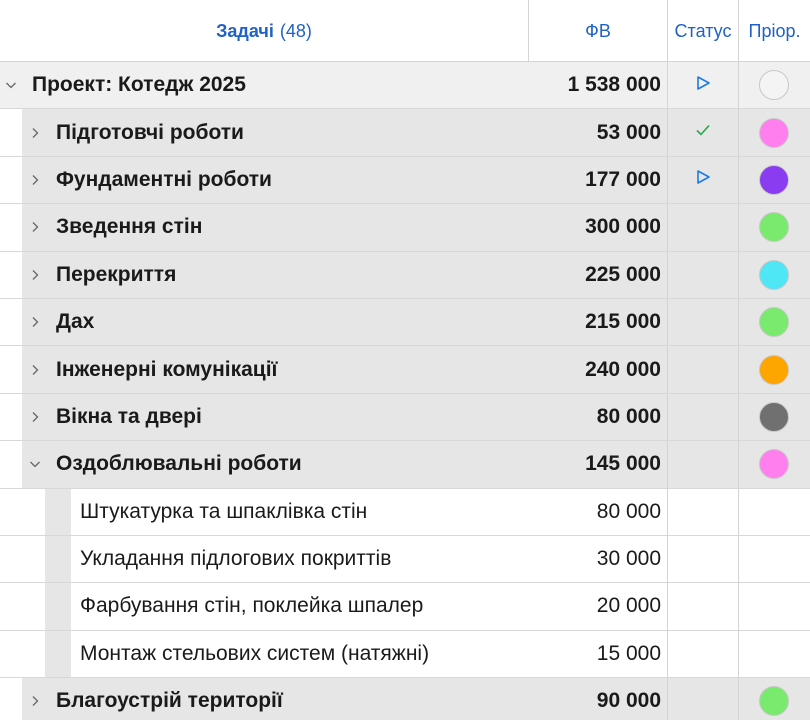 The width and height of the screenshot is (810, 720). I want to click on task-fv-value: 215 000, so click(623, 322).